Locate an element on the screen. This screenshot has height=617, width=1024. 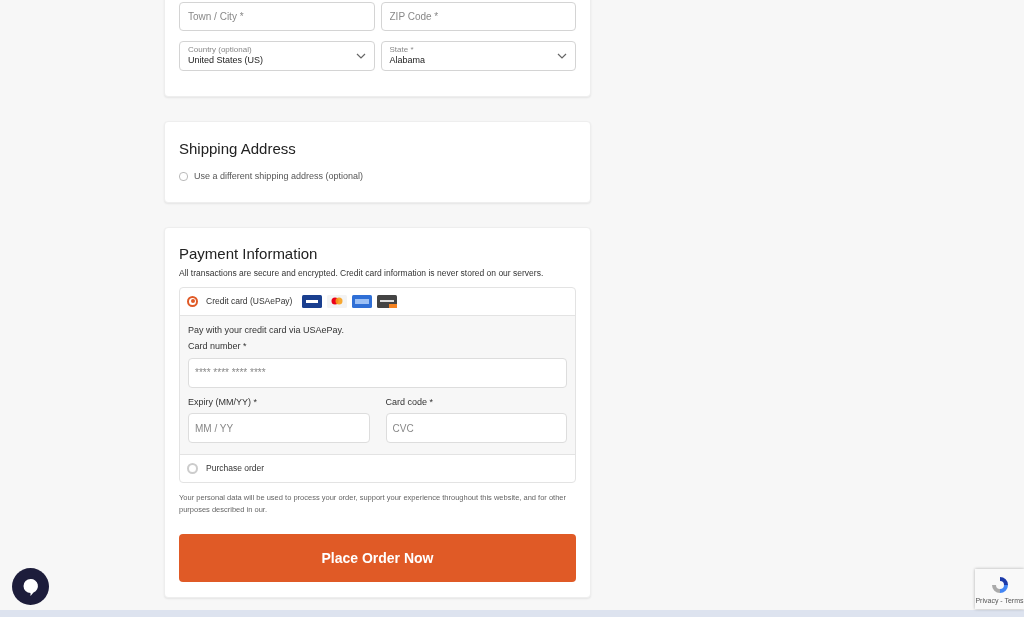
text-field: CVC is located at coordinates (476, 428).